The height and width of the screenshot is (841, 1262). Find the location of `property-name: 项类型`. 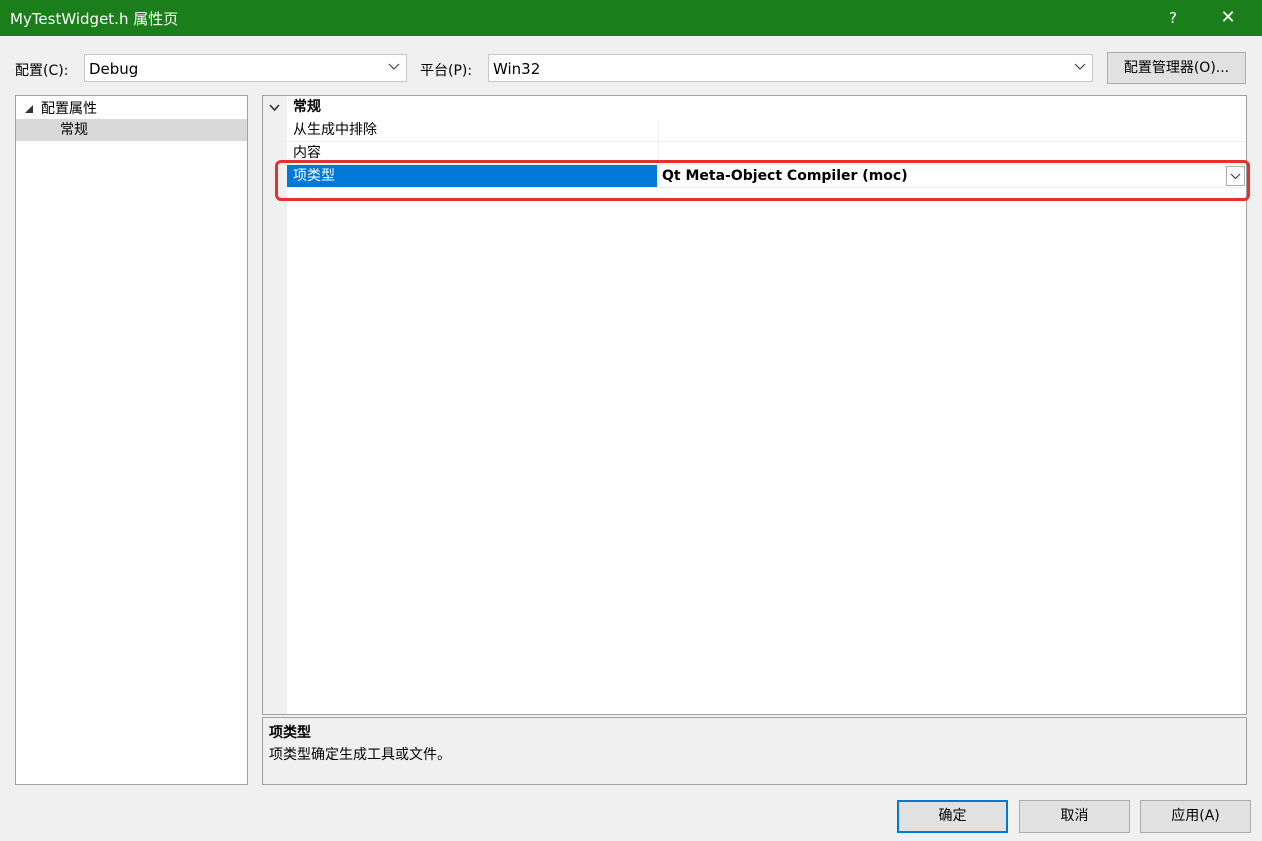

property-name: 项类型 is located at coordinates (314, 176).